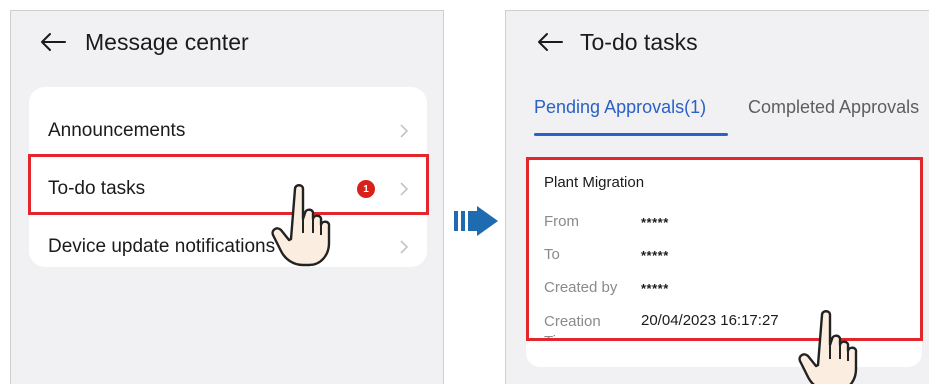  I want to click on highlight-box, so click(228, 184).